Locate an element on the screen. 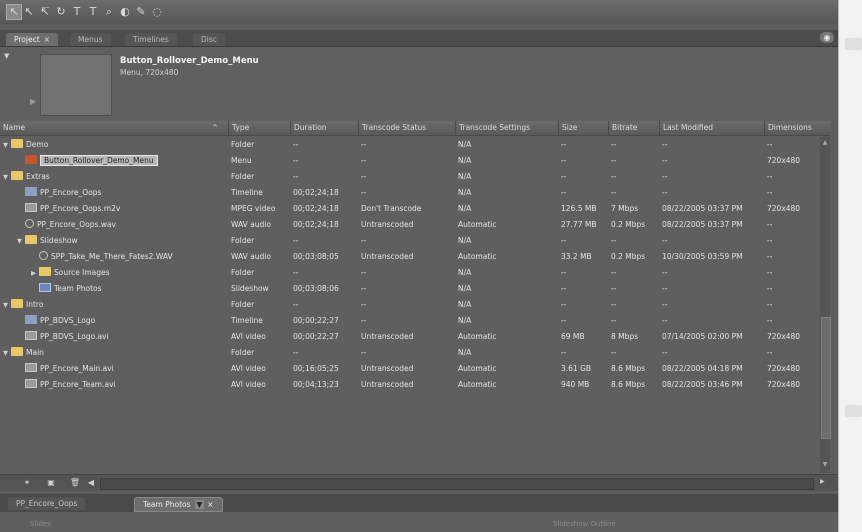  playback-tool-icon: ◌ is located at coordinates (157, 12).